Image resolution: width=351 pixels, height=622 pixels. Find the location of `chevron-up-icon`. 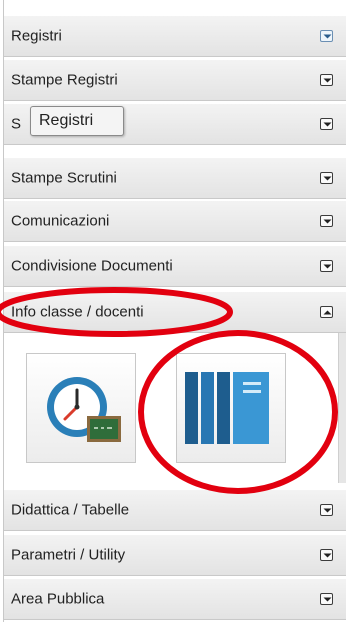

chevron-up-icon is located at coordinates (327, 312).